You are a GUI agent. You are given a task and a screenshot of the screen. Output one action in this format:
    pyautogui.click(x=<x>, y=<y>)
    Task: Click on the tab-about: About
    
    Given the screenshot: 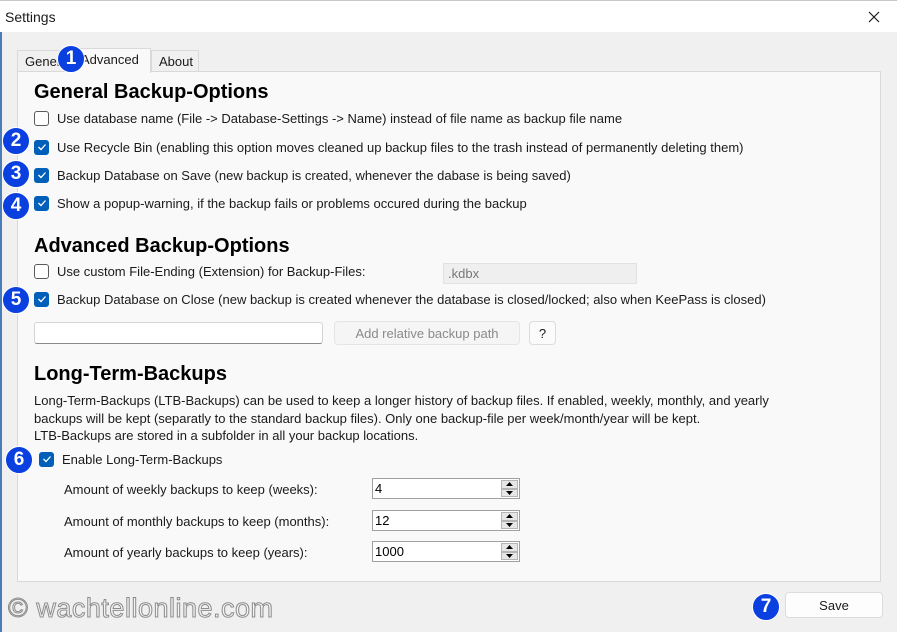 What is the action you would take?
    pyautogui.click(x=175, y=61)
    